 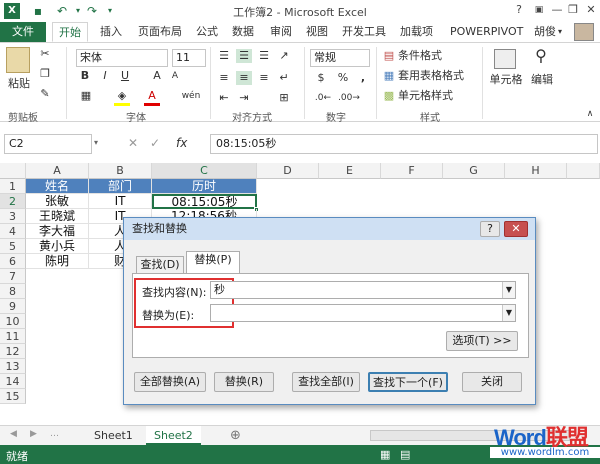 I want to click on row-header: 13, so click(x=13, y=366).